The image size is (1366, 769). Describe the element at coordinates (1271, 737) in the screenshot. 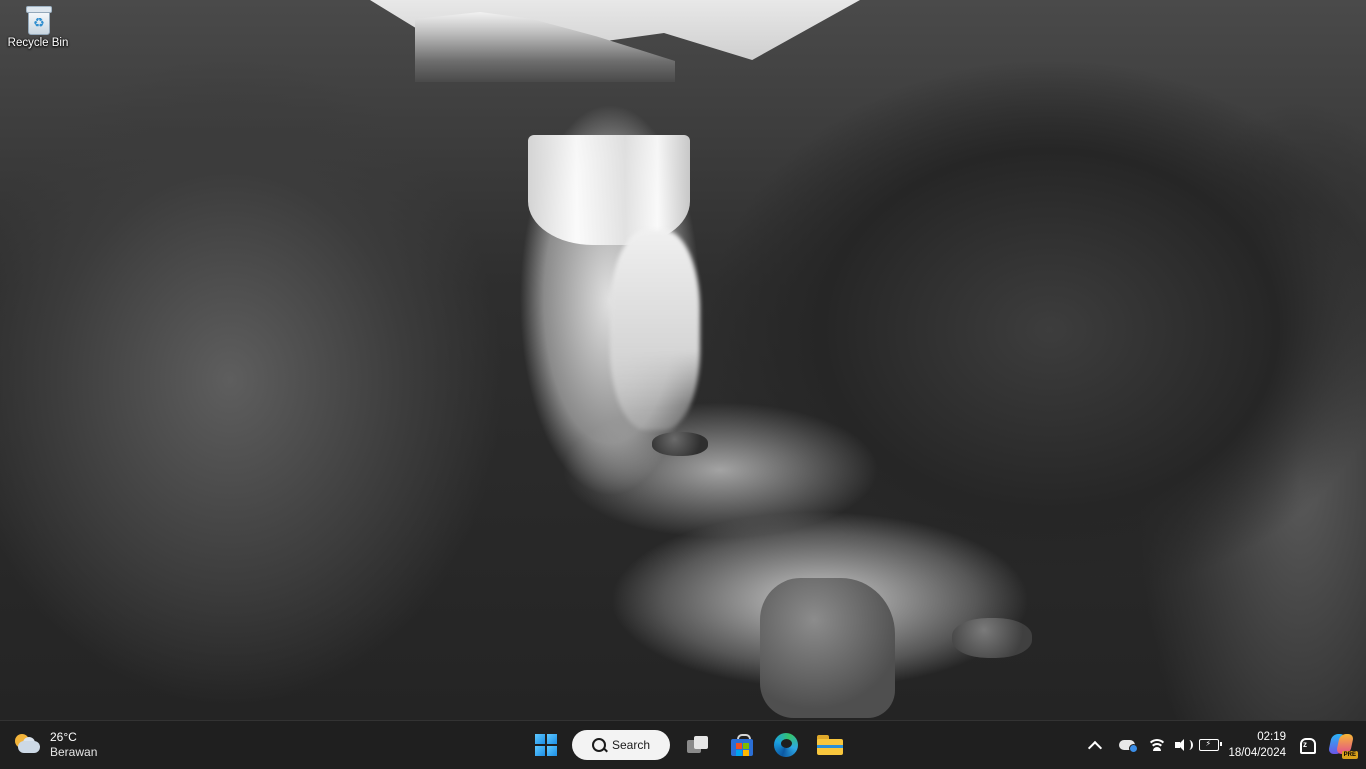

I see `clock-time: 02:19` at that location.